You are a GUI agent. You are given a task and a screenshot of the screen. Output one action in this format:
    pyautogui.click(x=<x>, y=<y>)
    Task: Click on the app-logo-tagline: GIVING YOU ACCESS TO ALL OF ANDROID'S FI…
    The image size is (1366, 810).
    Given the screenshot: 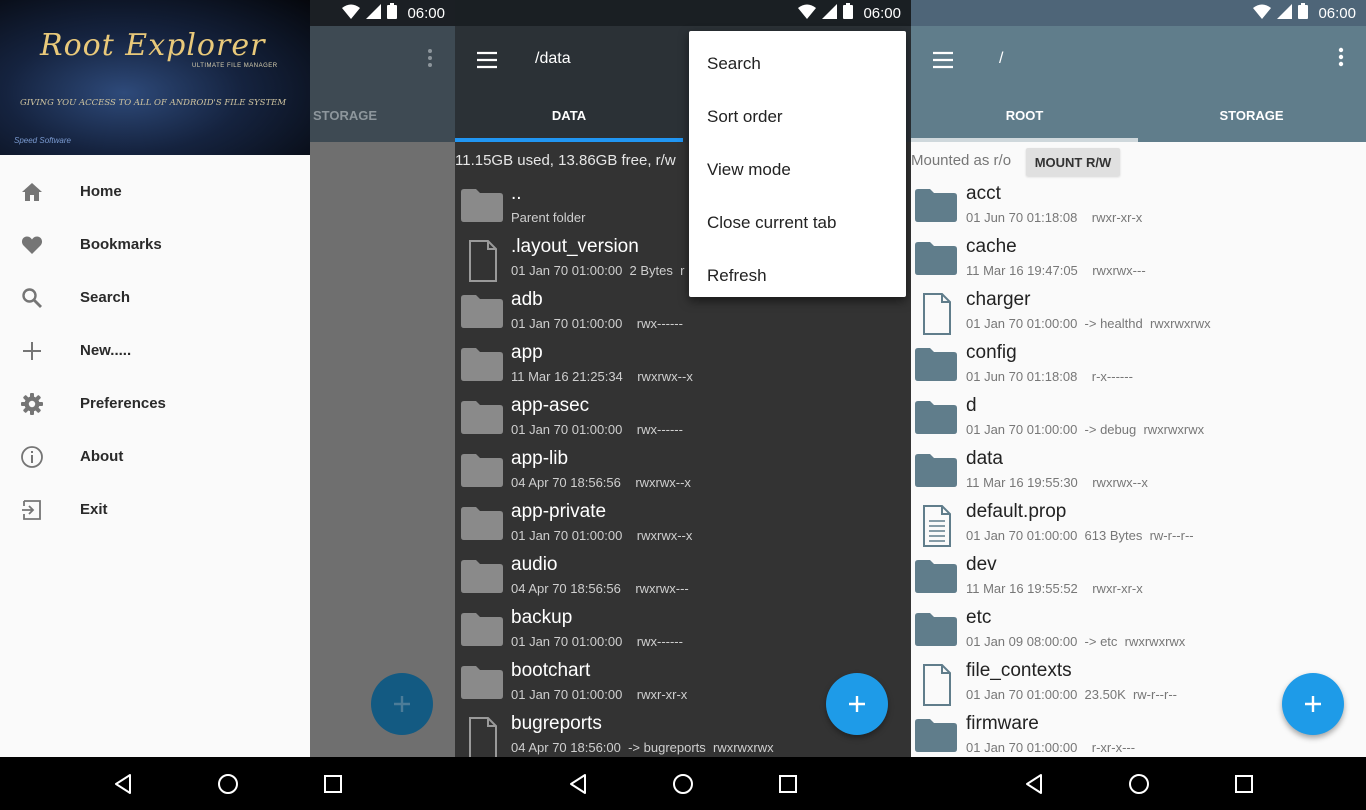 What is the action you would take?
    pyautogui.click(x=153, y=103)
    